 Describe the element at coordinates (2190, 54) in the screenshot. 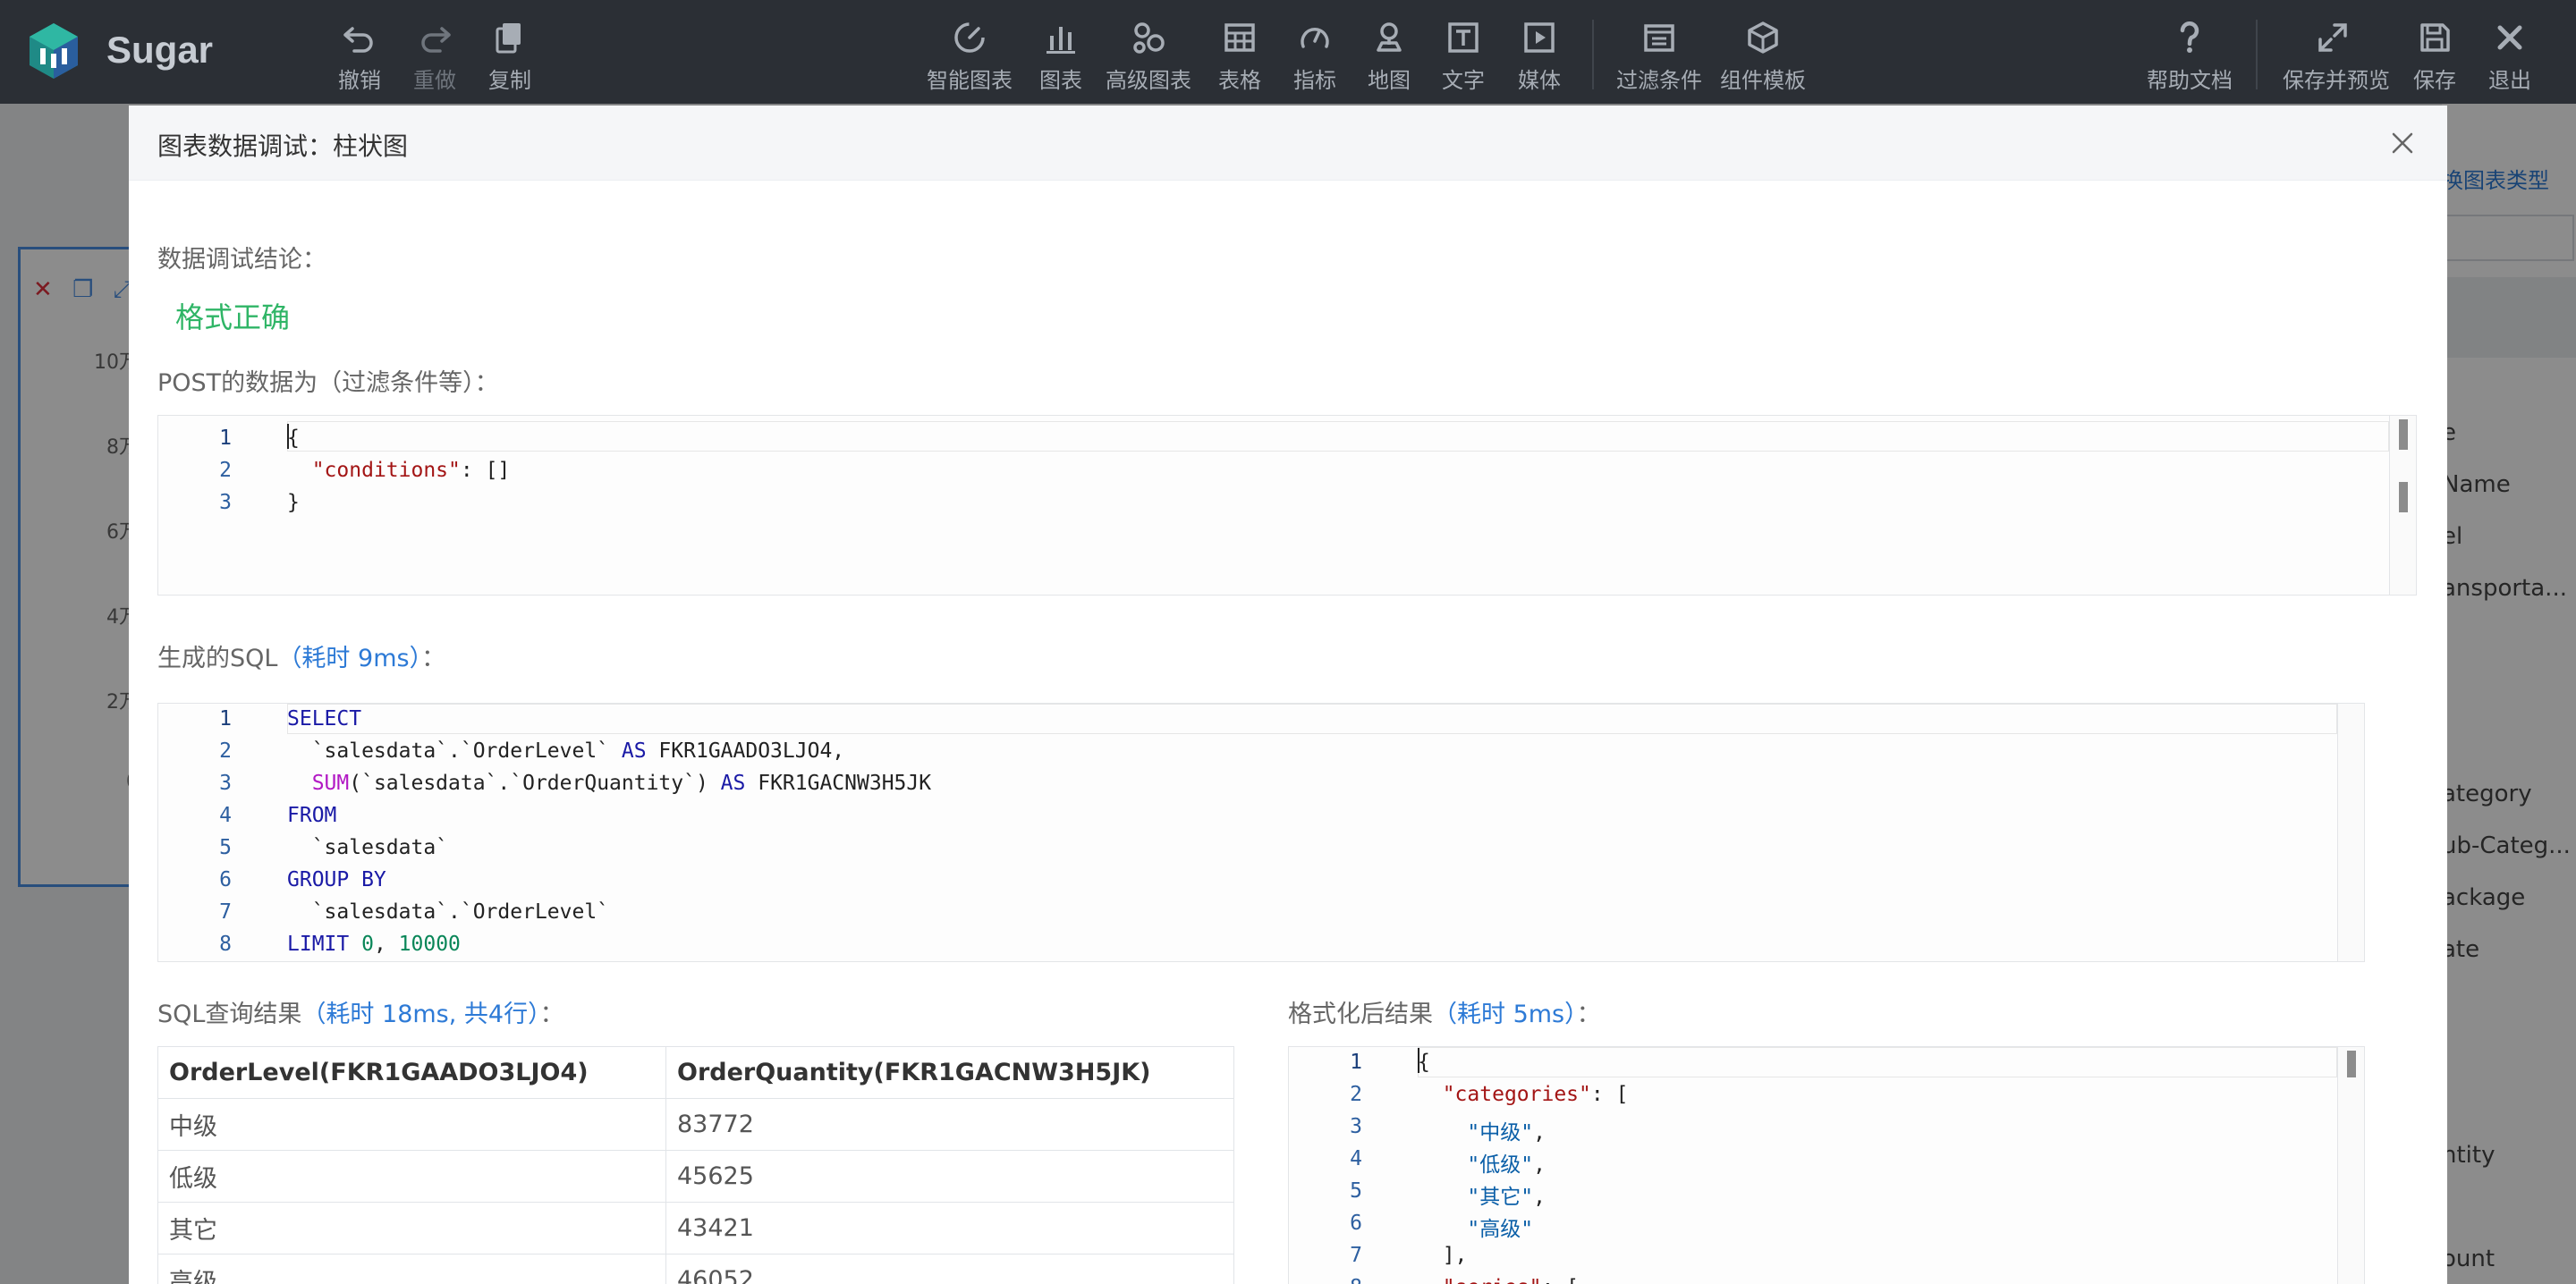

I see `help-button: 帮助文档` at that location.